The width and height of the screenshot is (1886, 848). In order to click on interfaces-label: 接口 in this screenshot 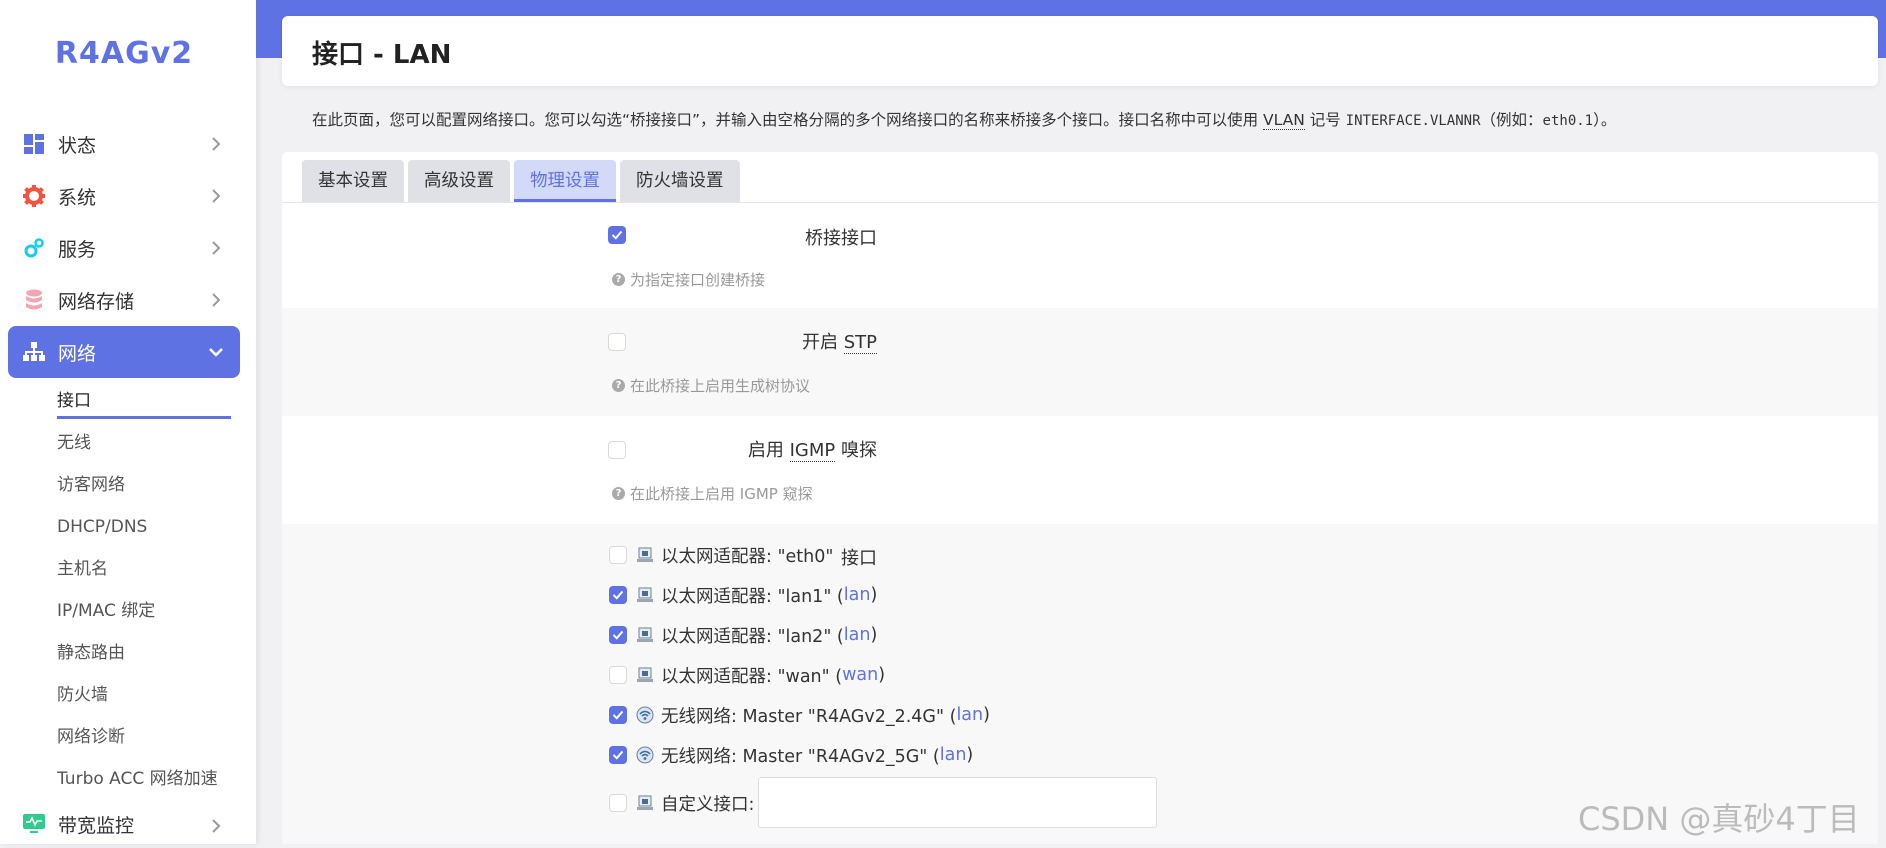, I will do `click(859, 558)`.